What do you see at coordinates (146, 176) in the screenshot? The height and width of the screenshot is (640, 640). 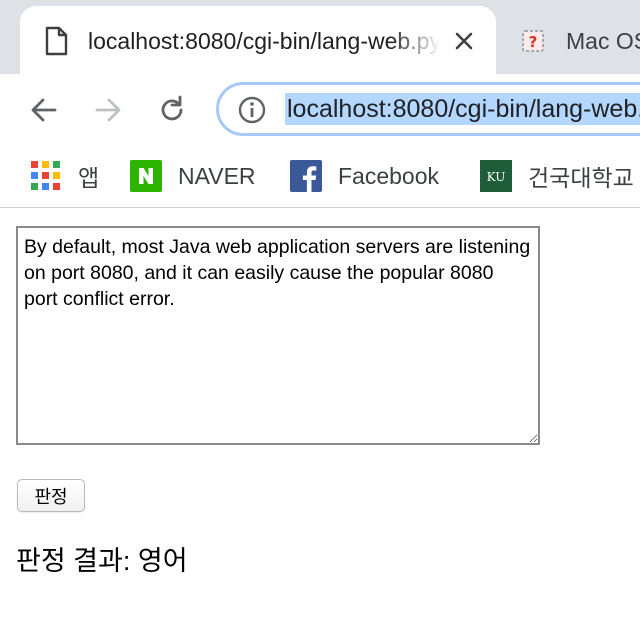 I see `naver-logo-icon` at bounding box center [146, 176].